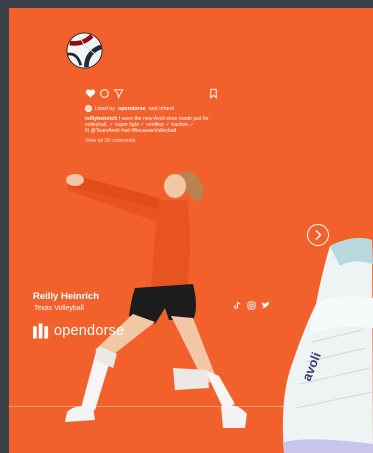  What do you see at coordinates (89, 331) in the screenshot?
I see `opendorse-wordmark: opendorse` at bounding box center [89, 331].